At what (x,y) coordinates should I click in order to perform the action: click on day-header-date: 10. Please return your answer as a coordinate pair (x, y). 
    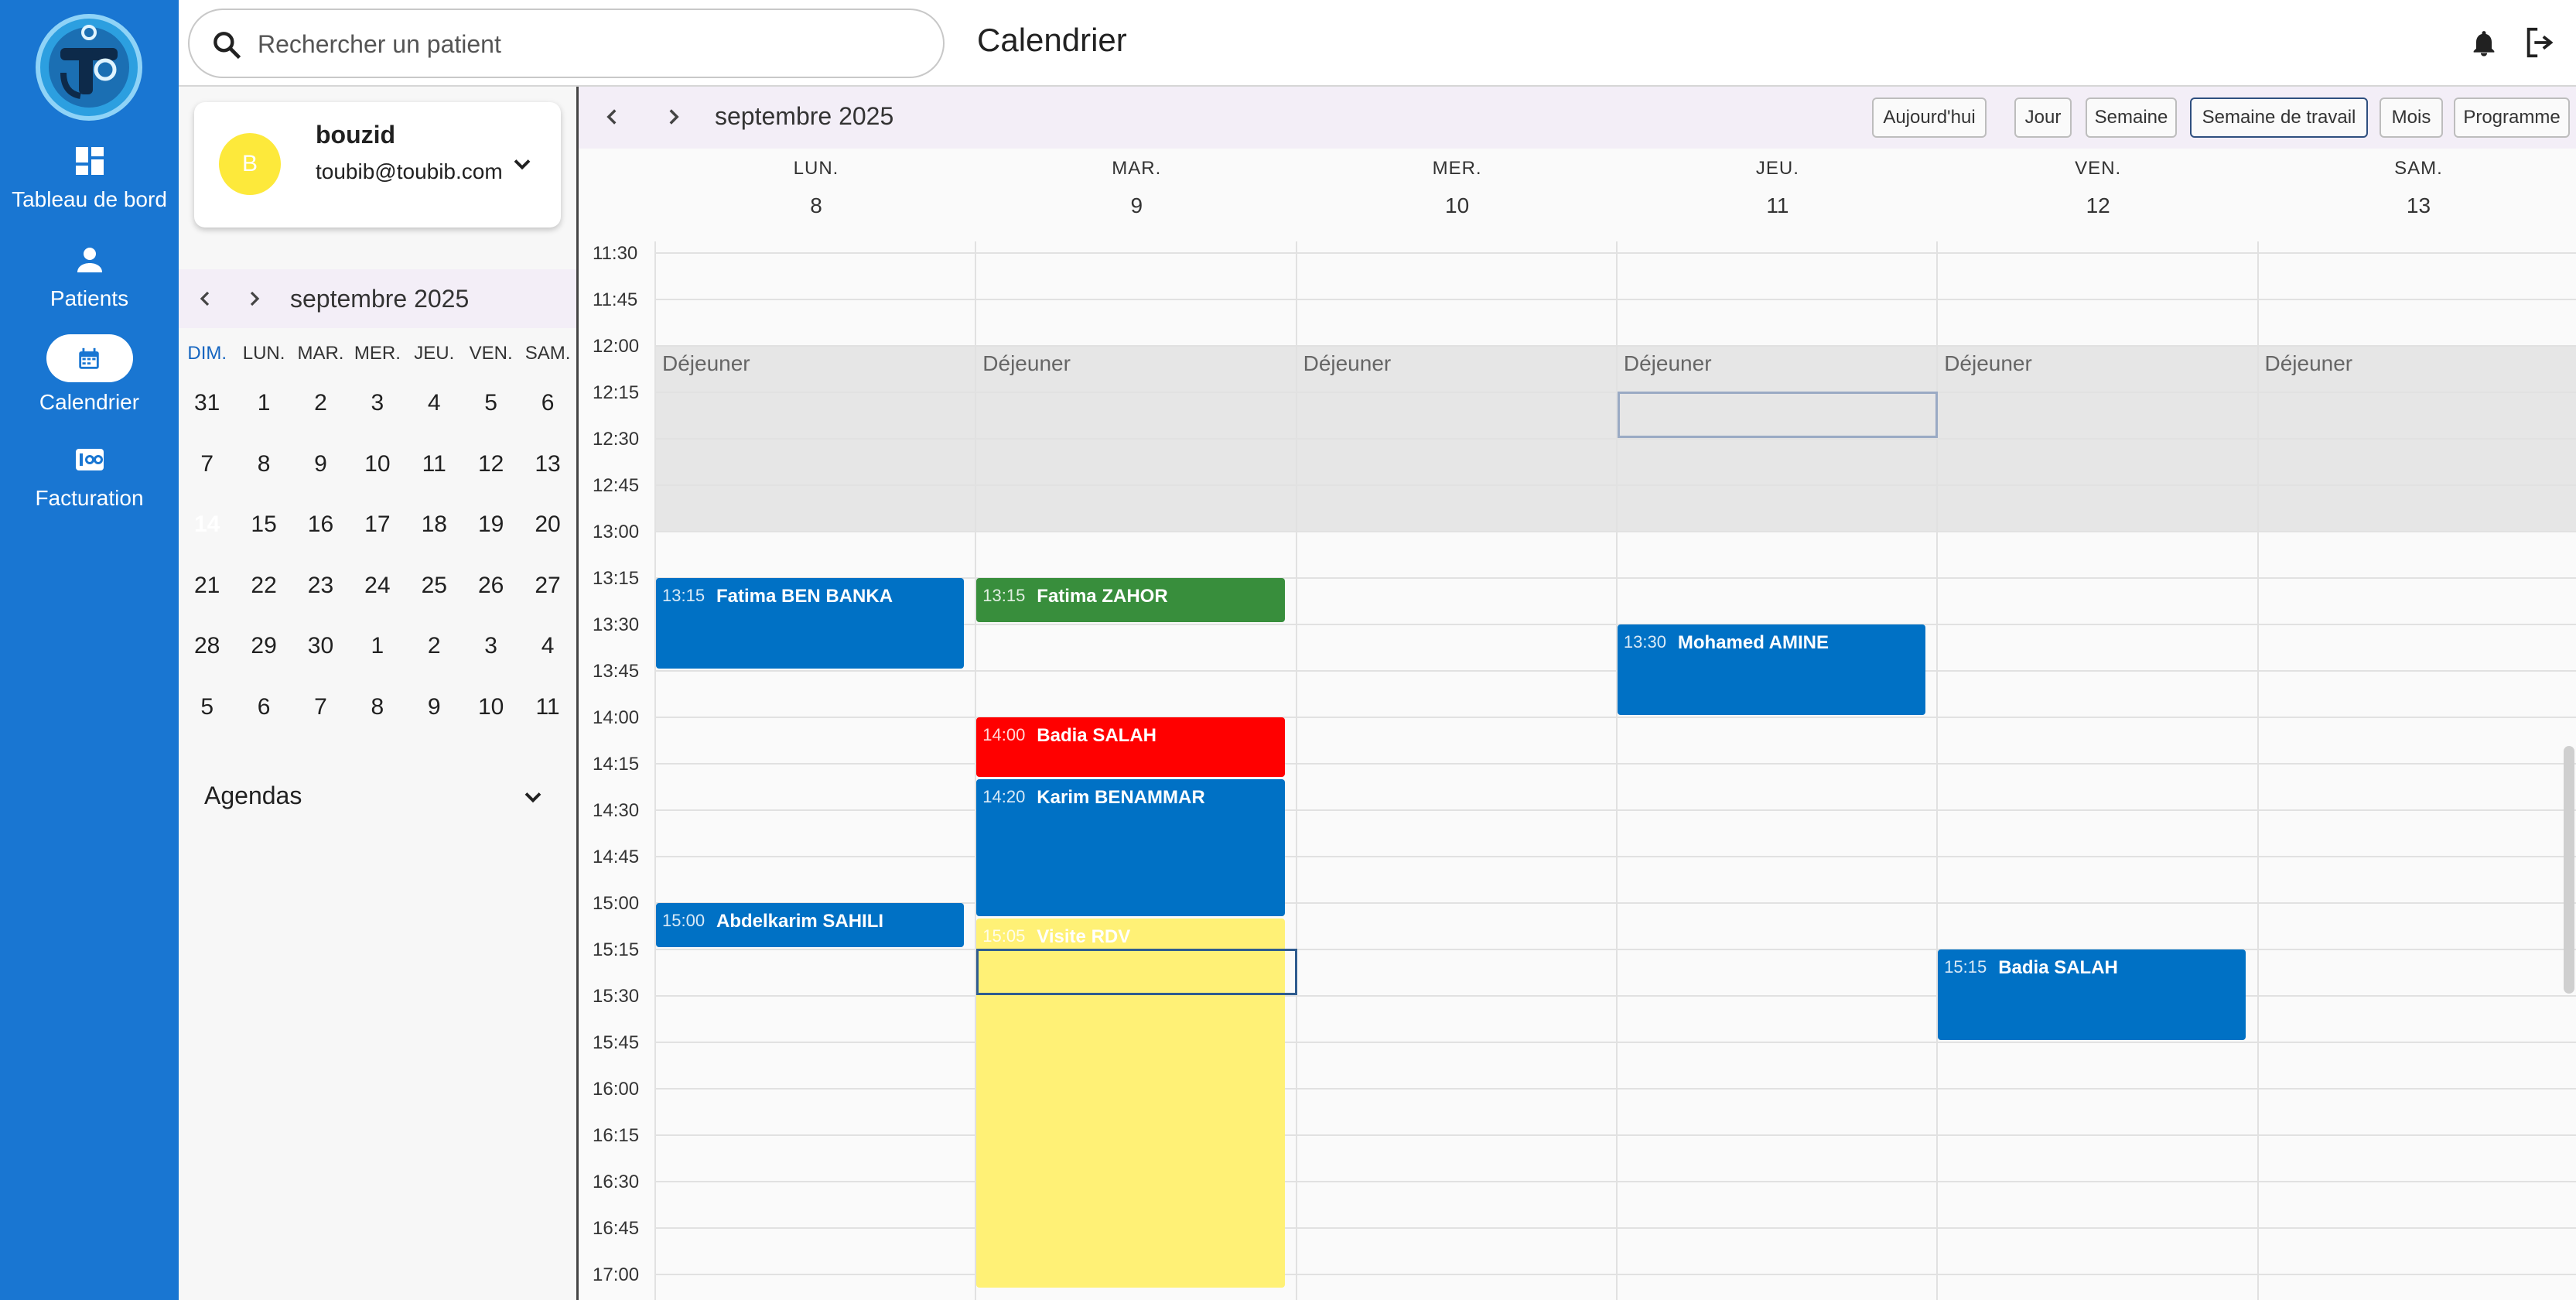
    Looking at the image, I should click on (1457, 206).